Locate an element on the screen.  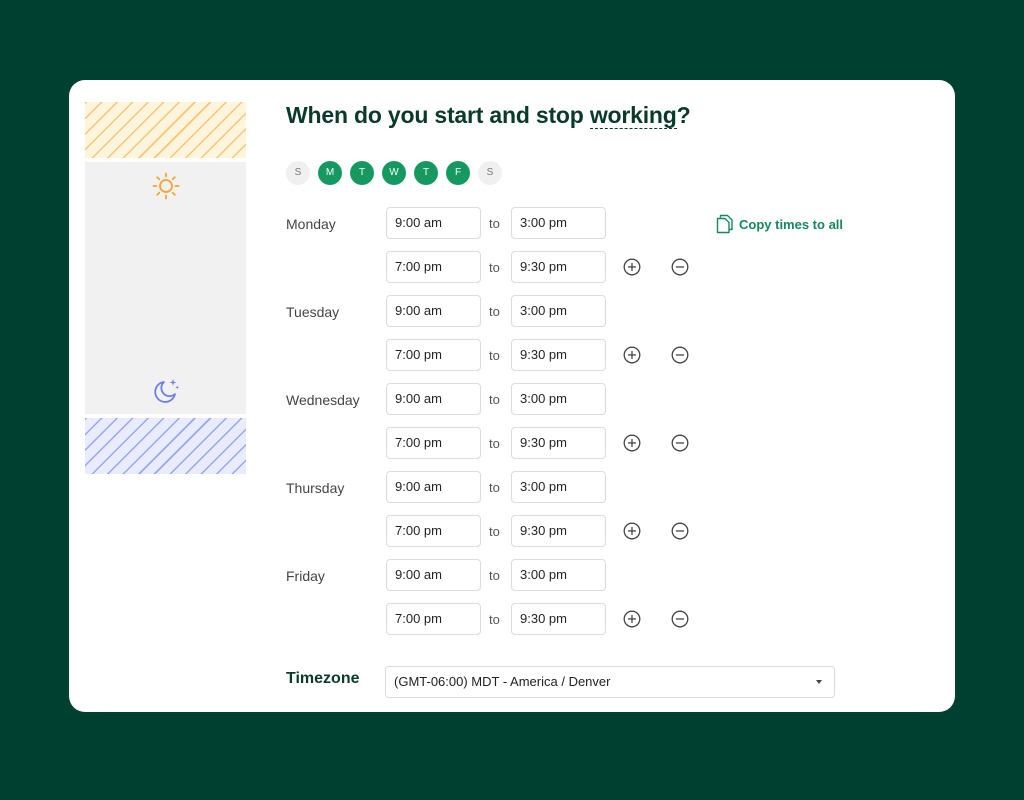
day-label-thursday: Thursday is located at coordinates (315, 488).